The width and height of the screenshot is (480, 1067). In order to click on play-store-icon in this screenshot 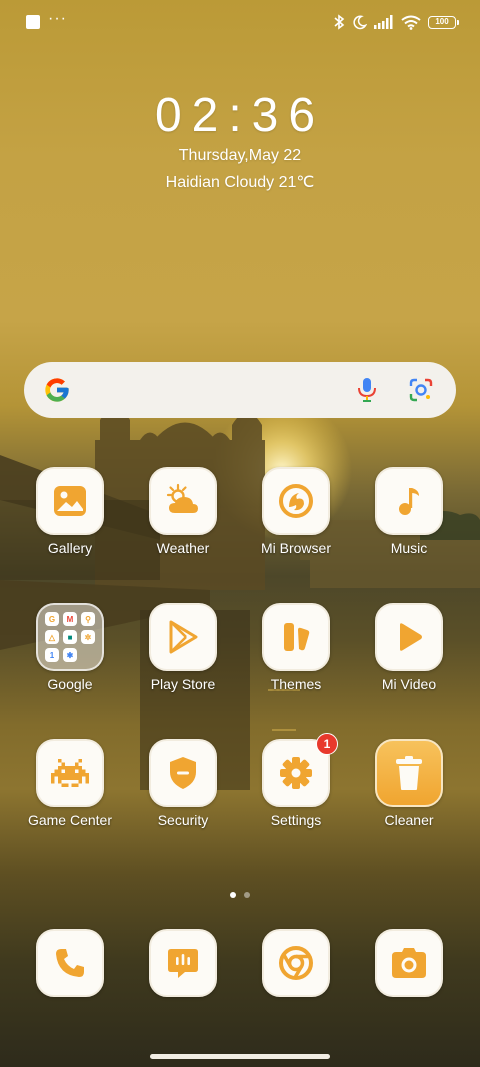, I will do `click(183, 637)`.